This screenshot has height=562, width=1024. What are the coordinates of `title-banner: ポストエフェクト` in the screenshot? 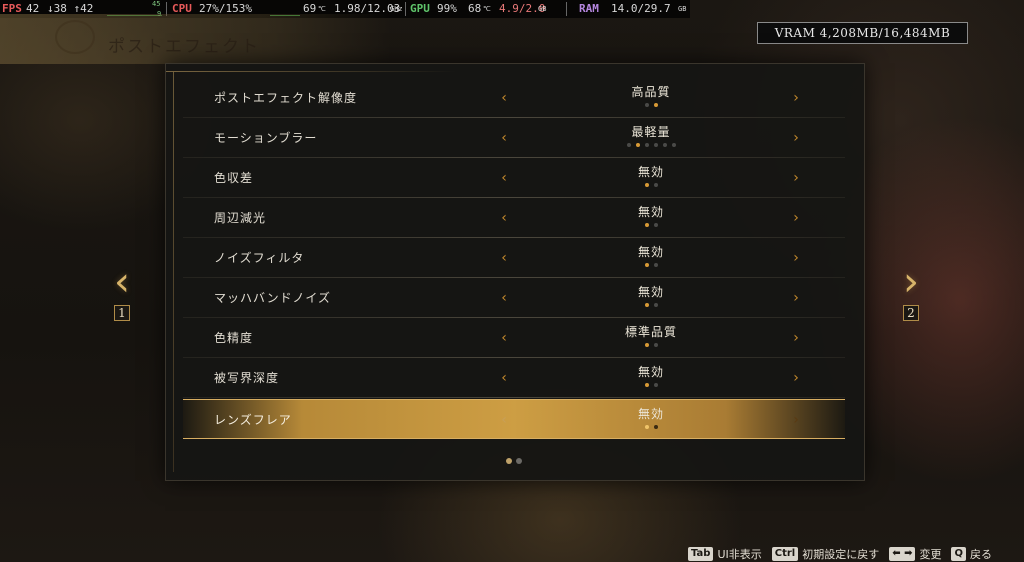 It's located at (195, 39).